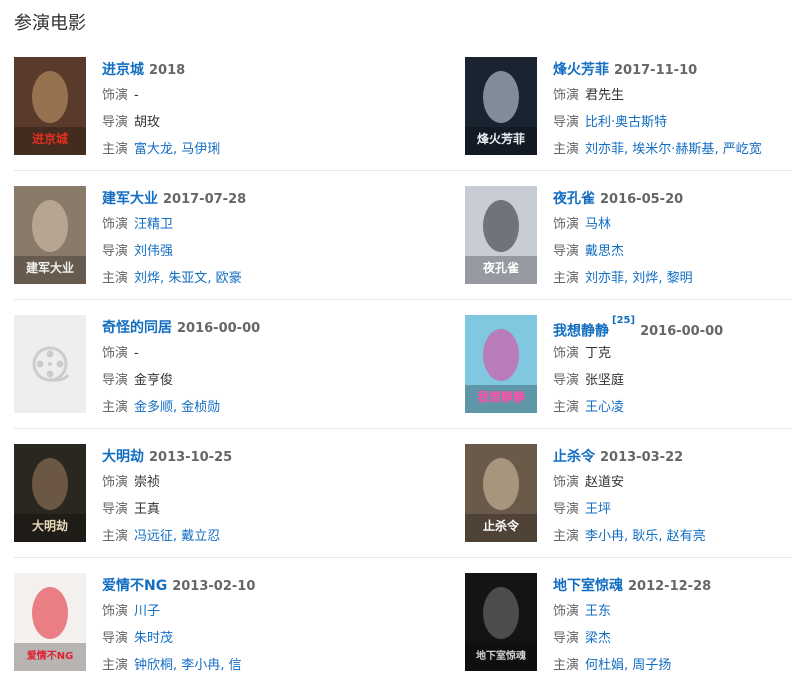  Describe the element at coordinates (598, 224) in the screenshot. I see `role-value: 马林` at that location.